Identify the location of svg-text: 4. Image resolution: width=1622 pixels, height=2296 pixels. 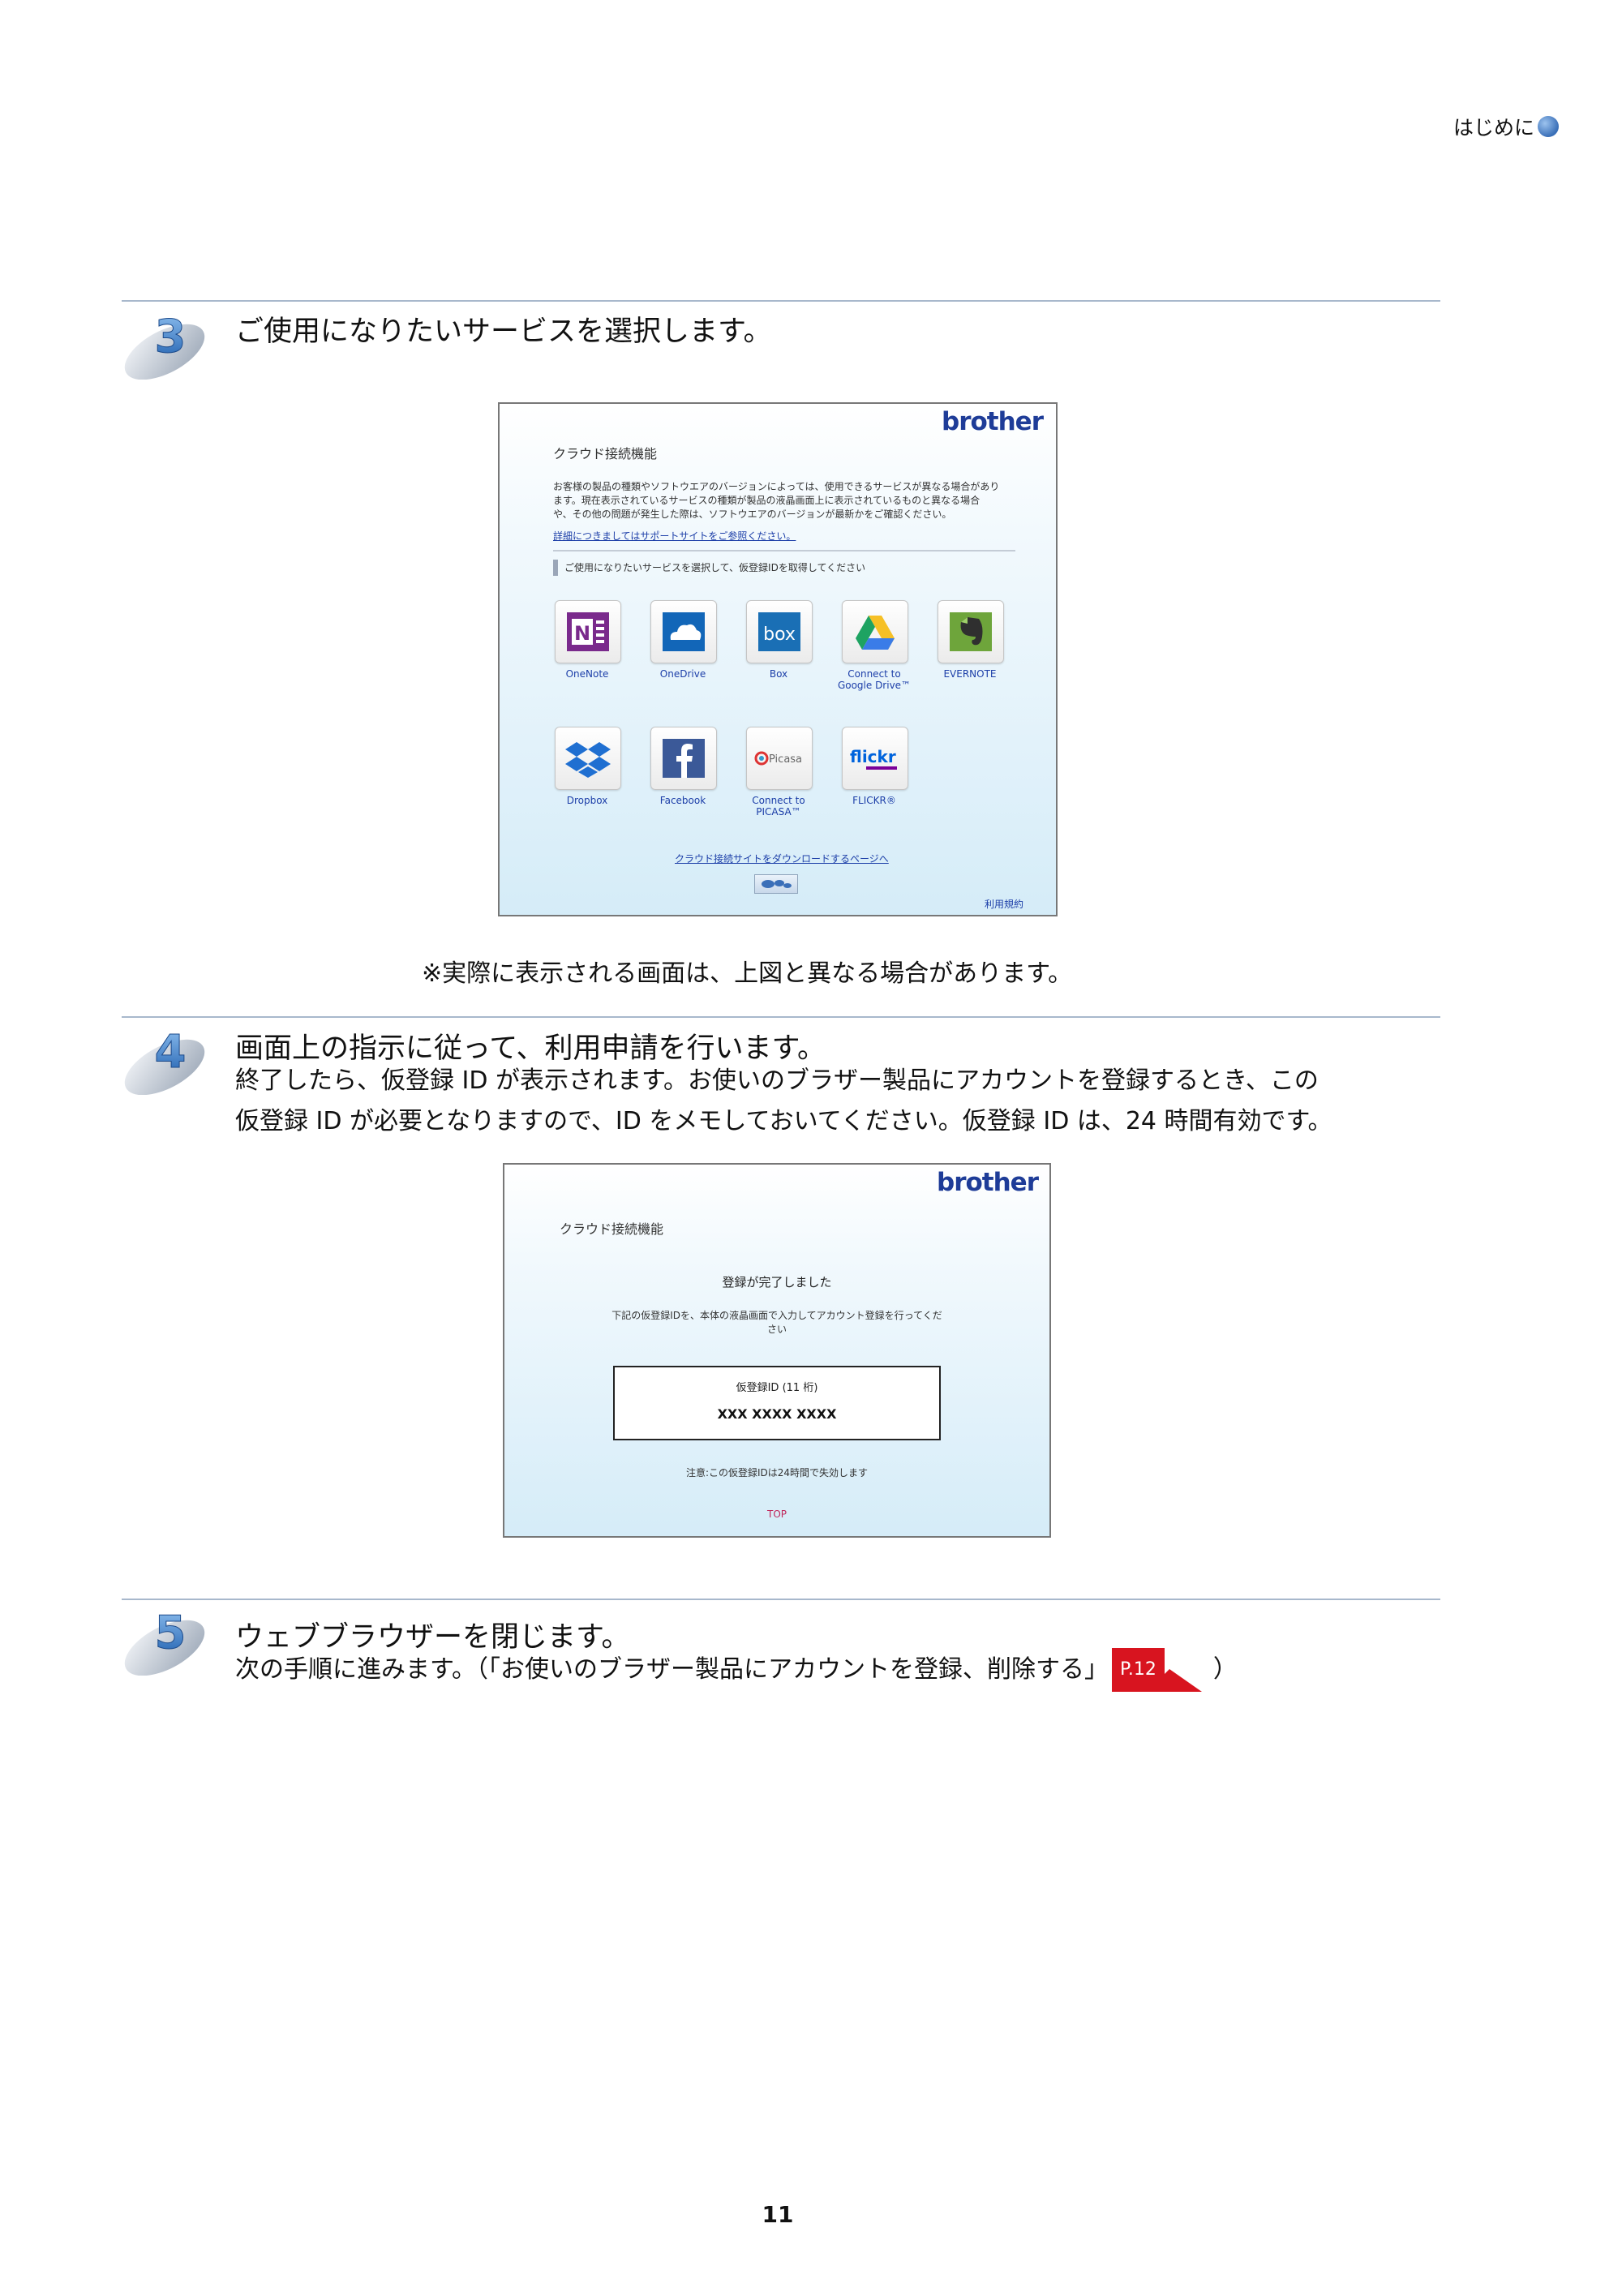
(171, 1052).